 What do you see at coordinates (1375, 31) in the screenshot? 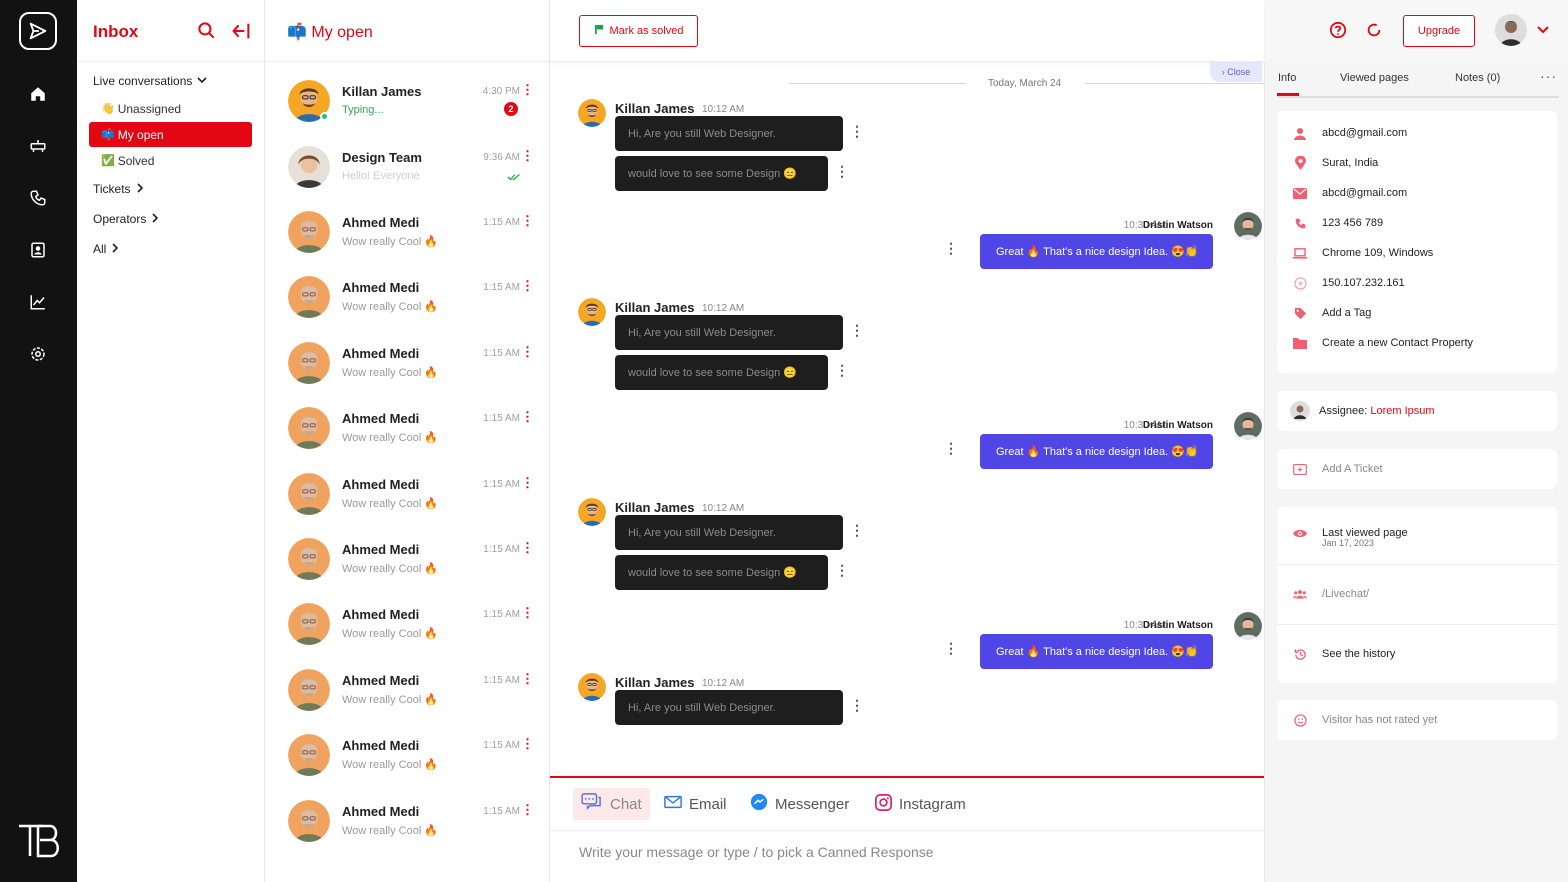
I see `refresh-icon` at bounding box center [1375, 31].